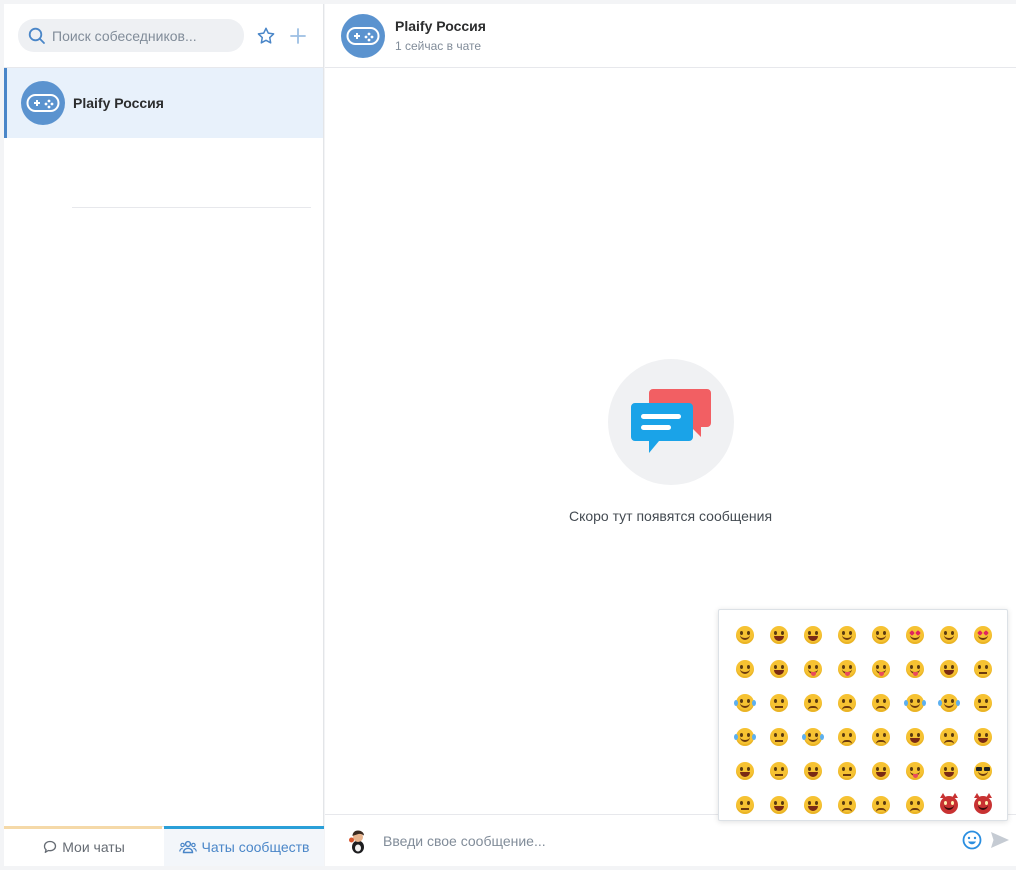 The image size is (1016, 870). I want to click on sidebar-header, so click(163, 36).